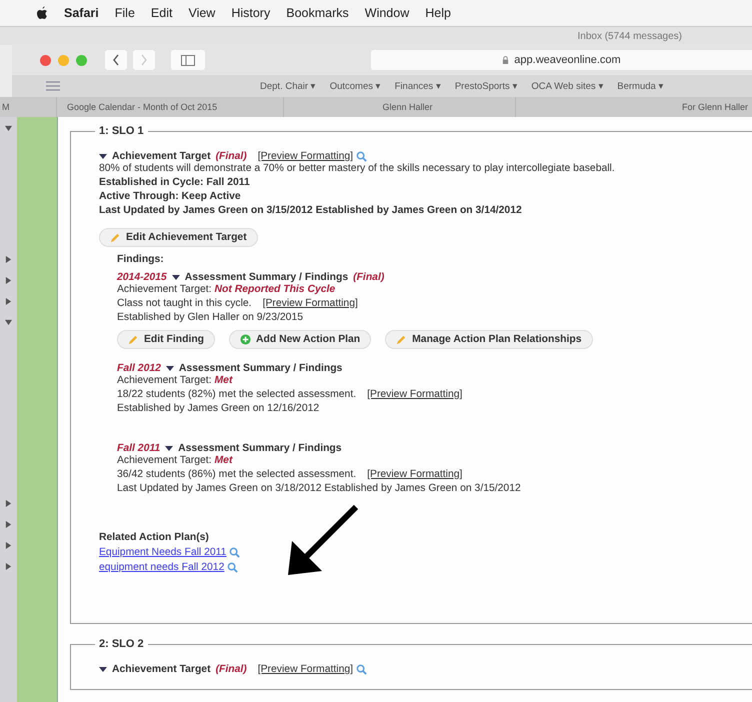 This screenshot has width=752, height=702. What do you see at coordinates (355, 86) in the screenshot?
I see `bookmark-folder: Outcomes ▾` at bounding box center [355, 86].